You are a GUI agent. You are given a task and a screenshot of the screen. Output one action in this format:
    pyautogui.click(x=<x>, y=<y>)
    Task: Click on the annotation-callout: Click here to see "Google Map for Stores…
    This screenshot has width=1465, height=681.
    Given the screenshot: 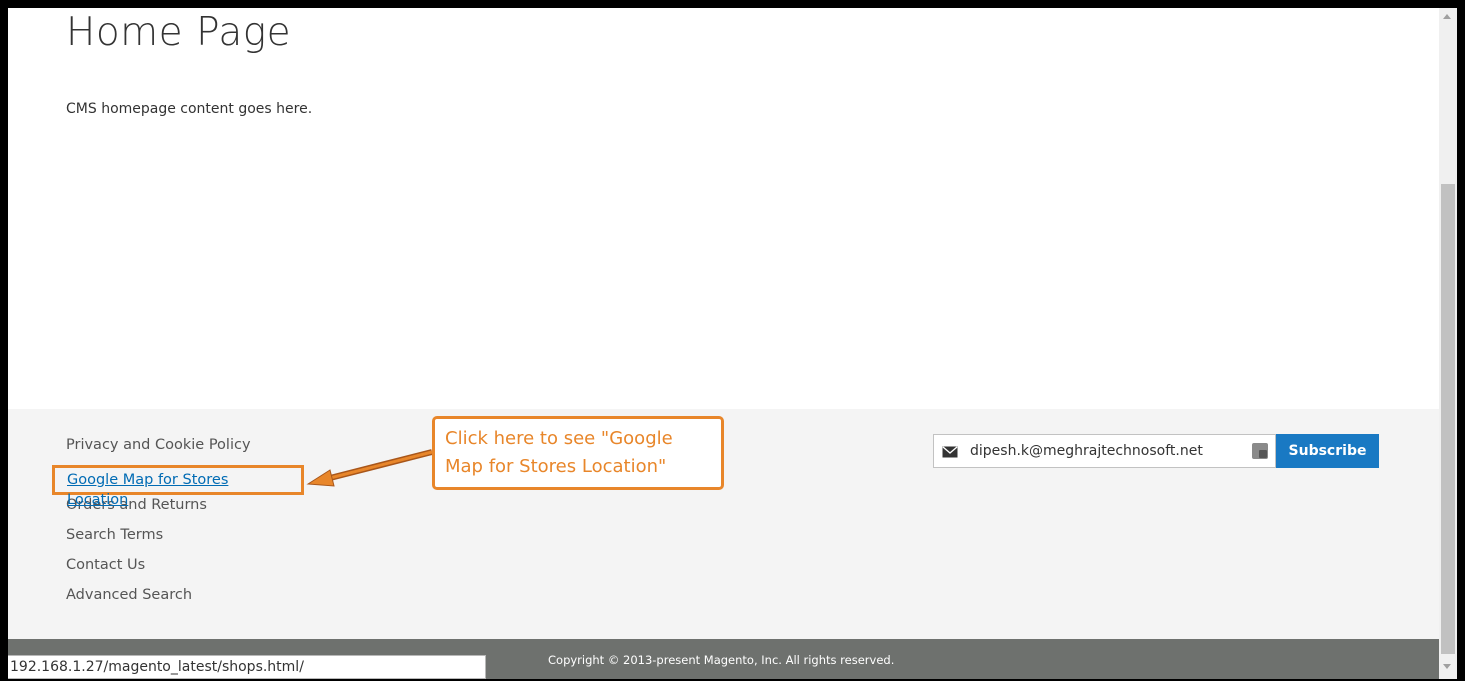 What is the action you would take?
    pyautogui.click(x=578, y=453)
    